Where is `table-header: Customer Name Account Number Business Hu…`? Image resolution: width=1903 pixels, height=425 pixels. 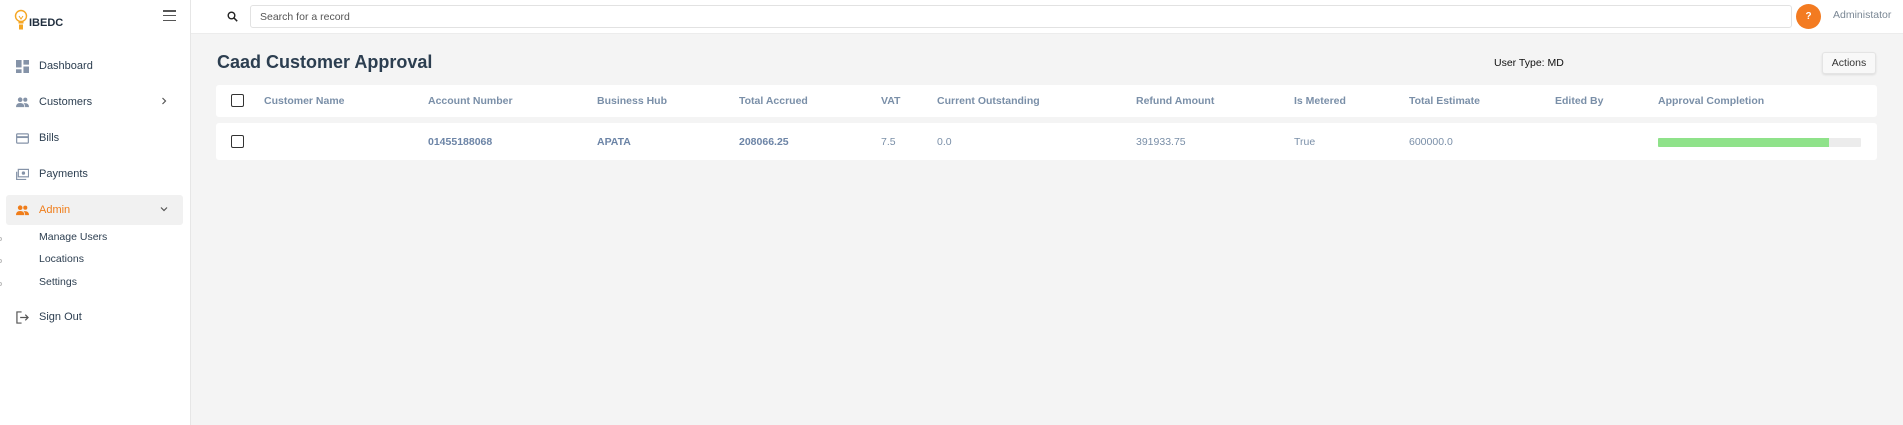
table-header: Customer Name Account Number Business Hu… is located at coordinates (1046, 101).